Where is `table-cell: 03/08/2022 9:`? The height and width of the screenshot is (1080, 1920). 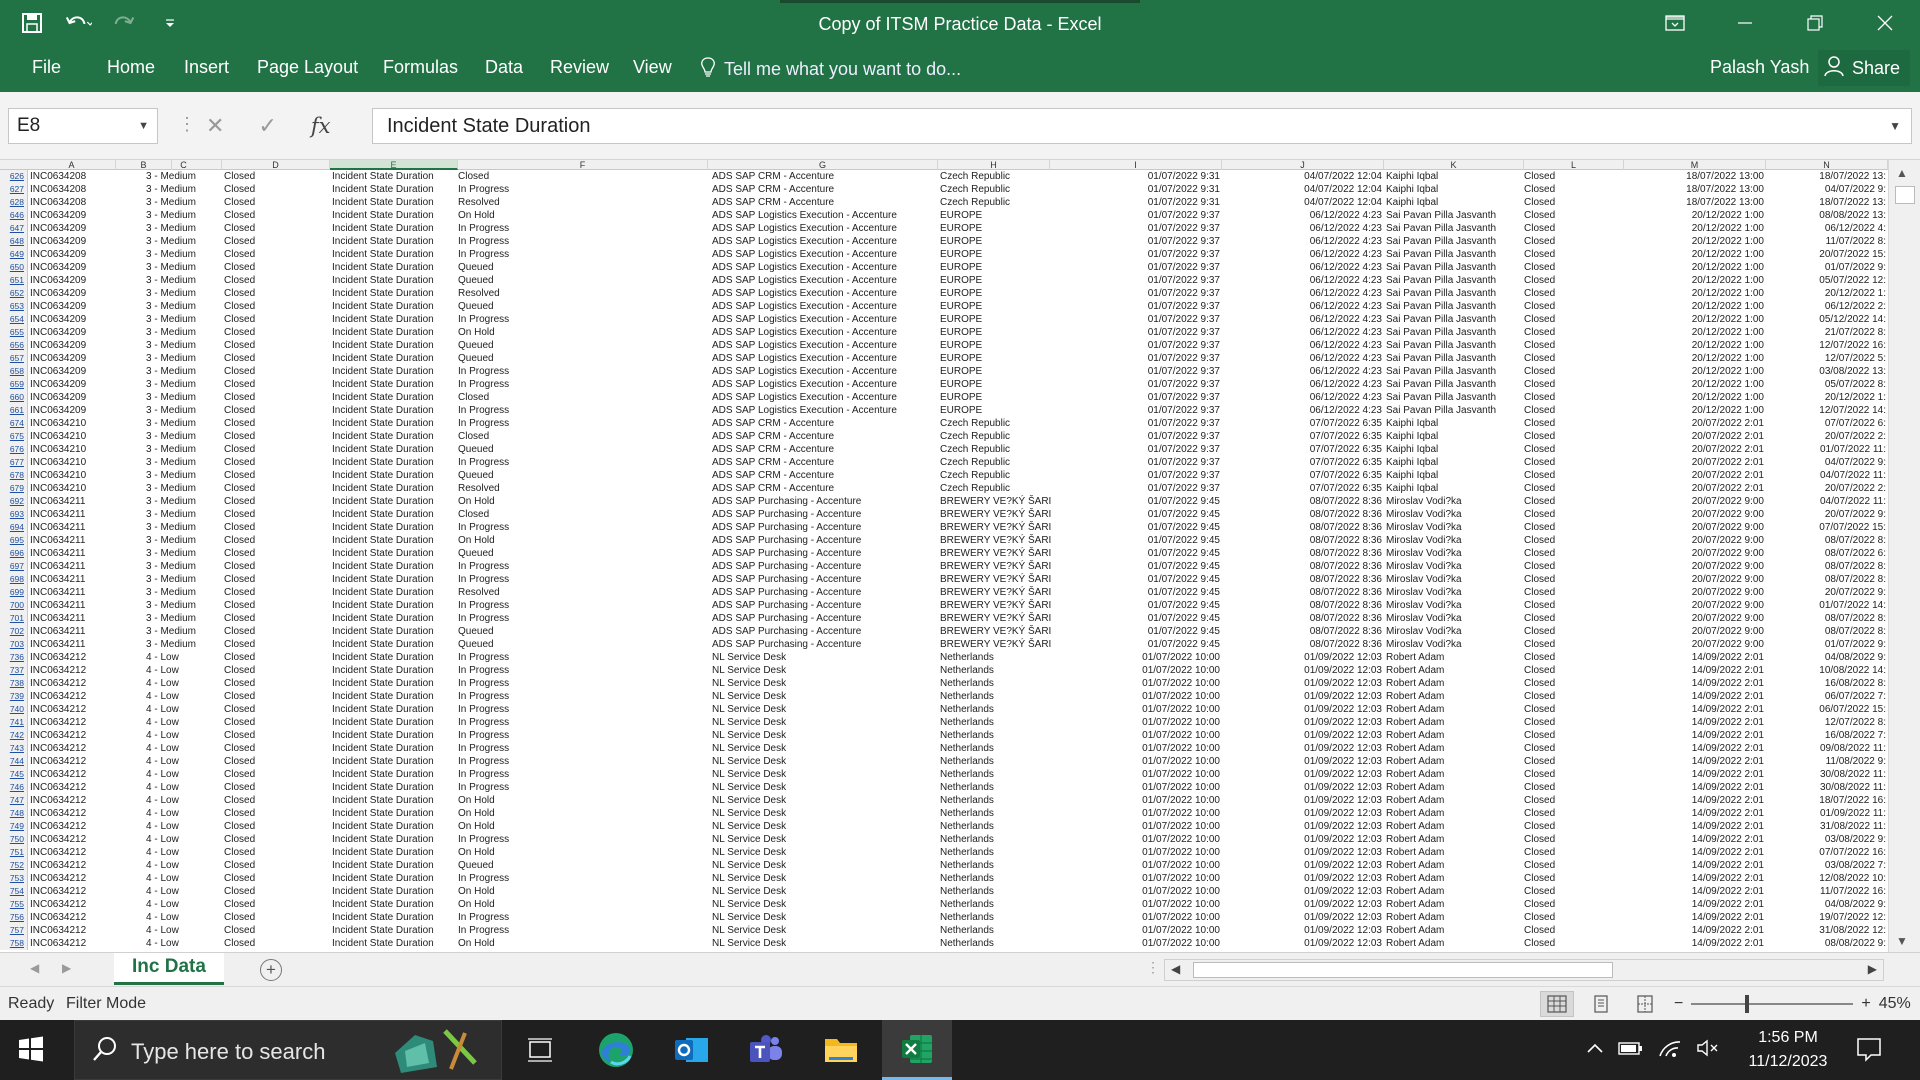 table-cell: 03/08/2022 9: is located at coordinates (1827, 839).